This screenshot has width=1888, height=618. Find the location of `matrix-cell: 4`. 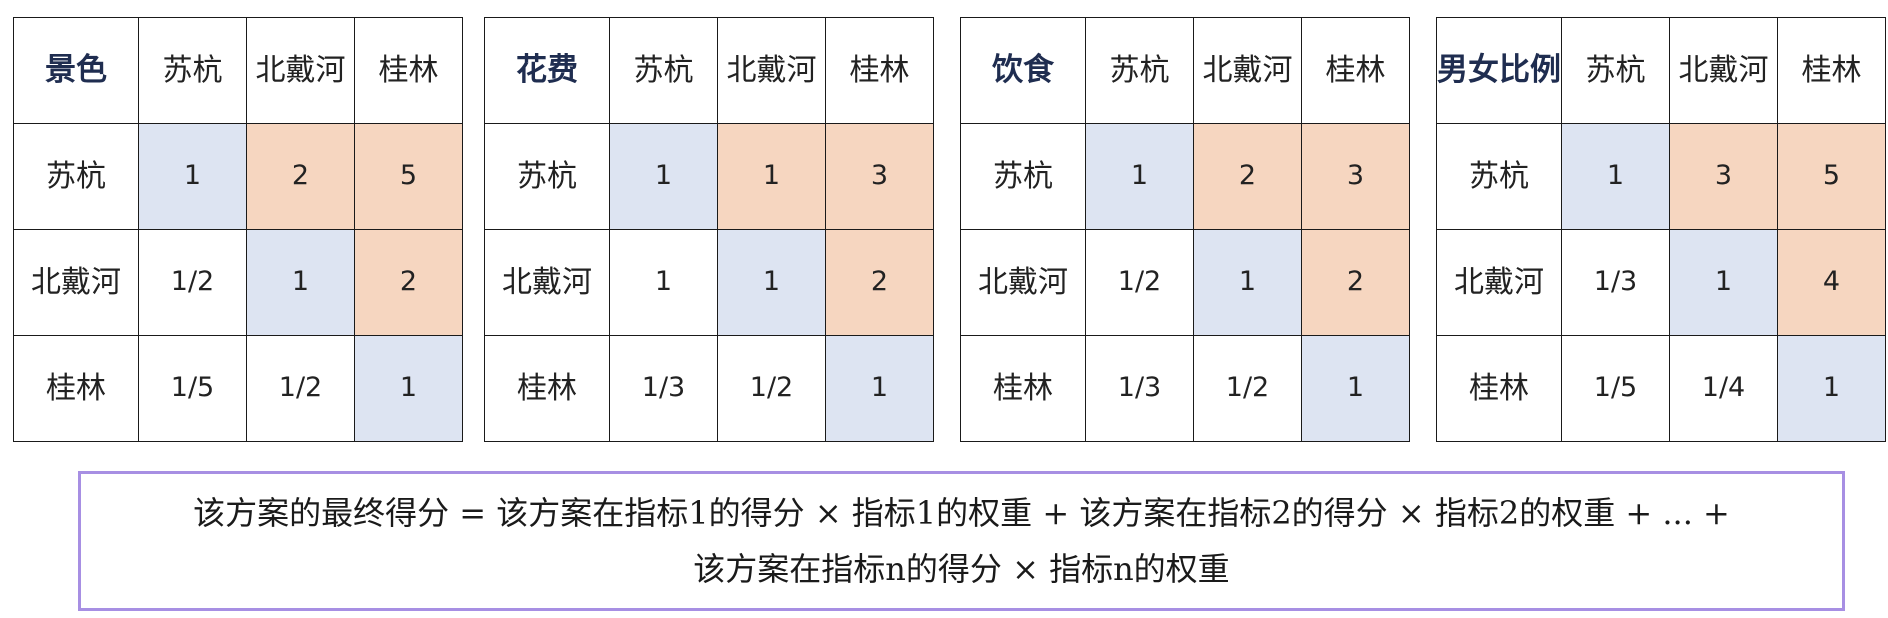

matrix-cell: 4 is located at coordinates (1831, 282).